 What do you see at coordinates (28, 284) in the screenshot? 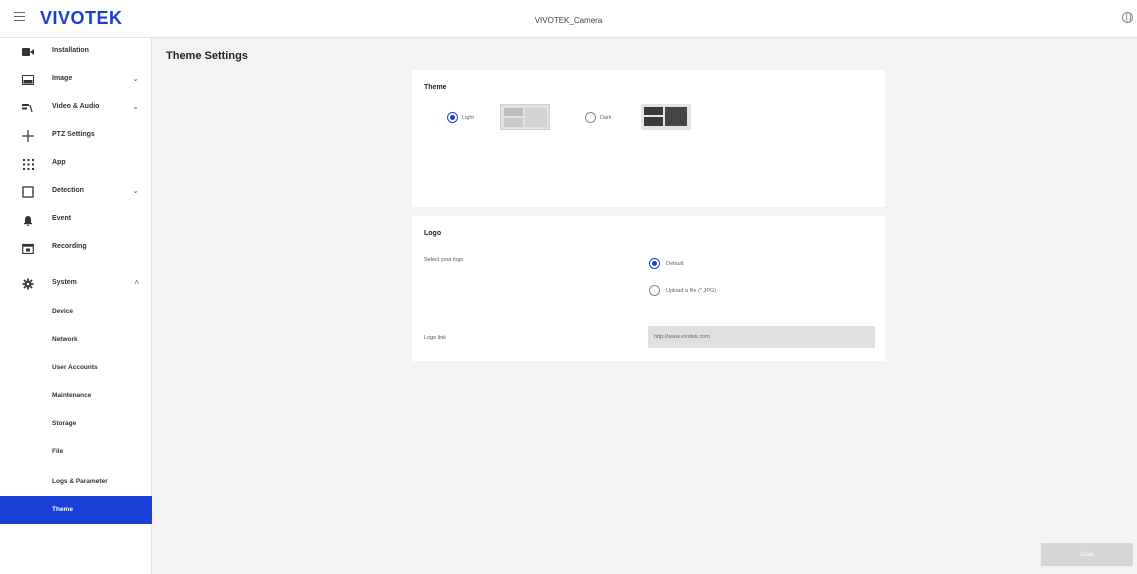
I see `gear-icon` at bounding box center [28, 284].